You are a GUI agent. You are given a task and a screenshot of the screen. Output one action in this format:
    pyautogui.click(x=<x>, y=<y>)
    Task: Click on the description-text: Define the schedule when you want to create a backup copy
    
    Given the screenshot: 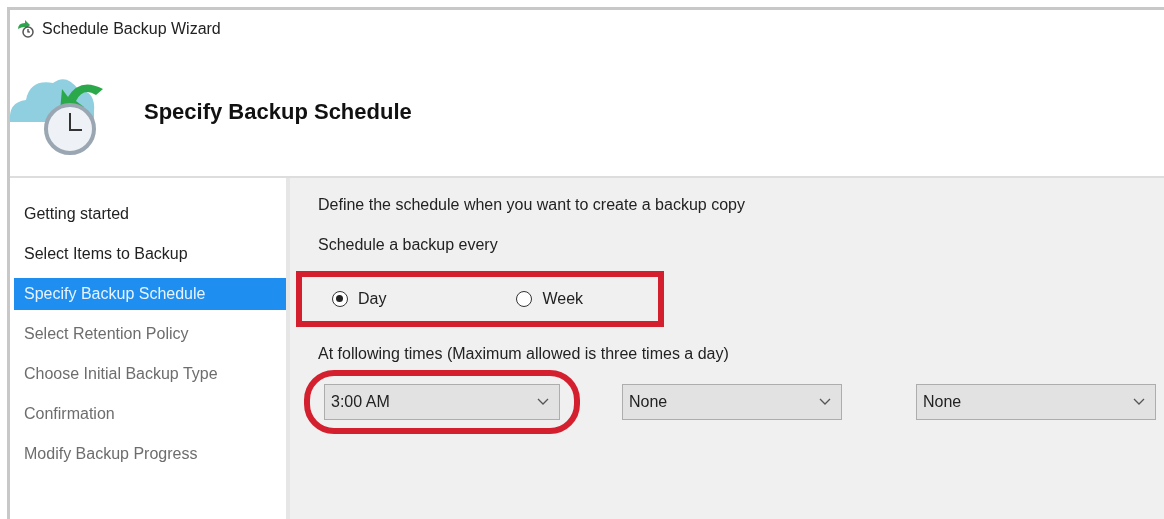 What is the action you would take?
    pyautogui.click(x=532, y=205)
    